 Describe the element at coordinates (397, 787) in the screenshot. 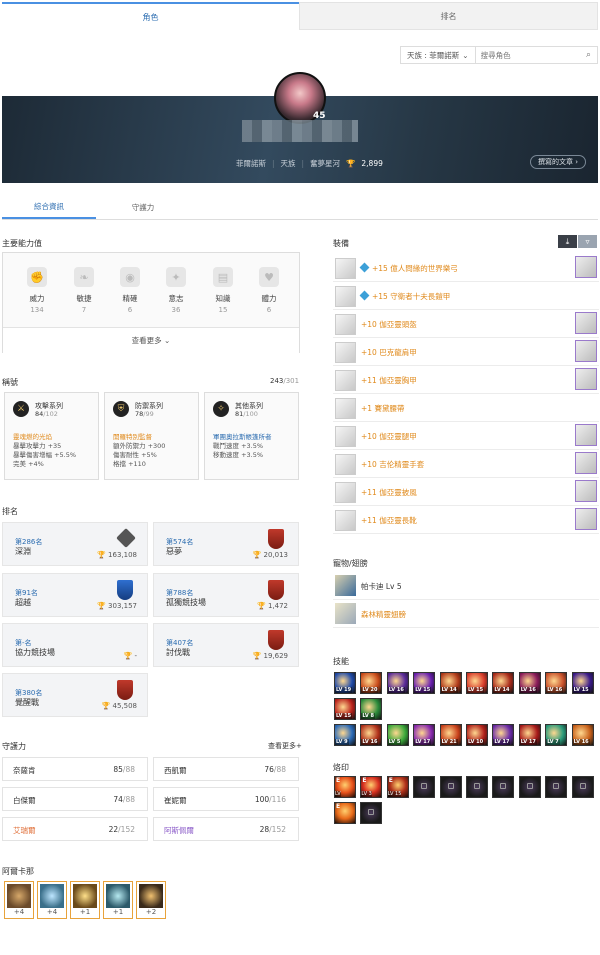

I see `stigma-icon: E LV 15` at that location.